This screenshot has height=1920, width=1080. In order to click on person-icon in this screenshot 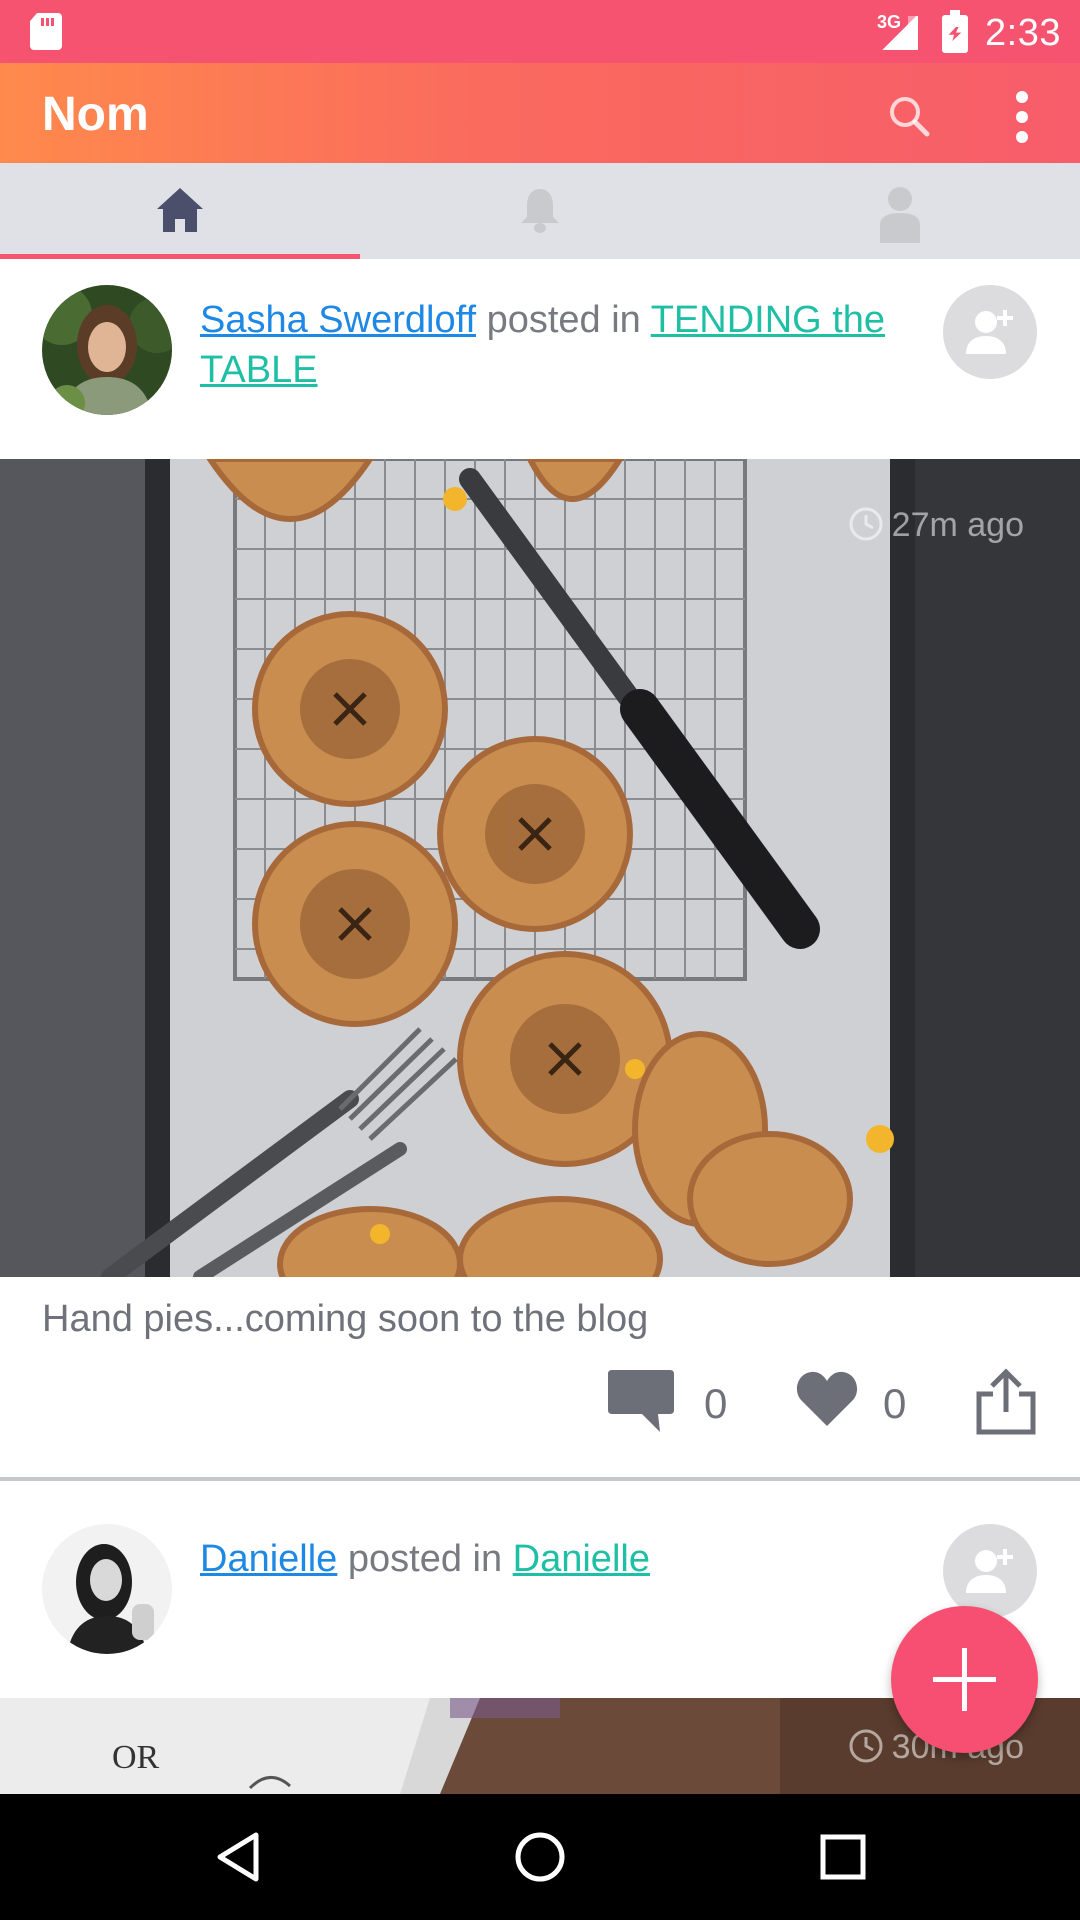, I will do `click(900, 215)`.